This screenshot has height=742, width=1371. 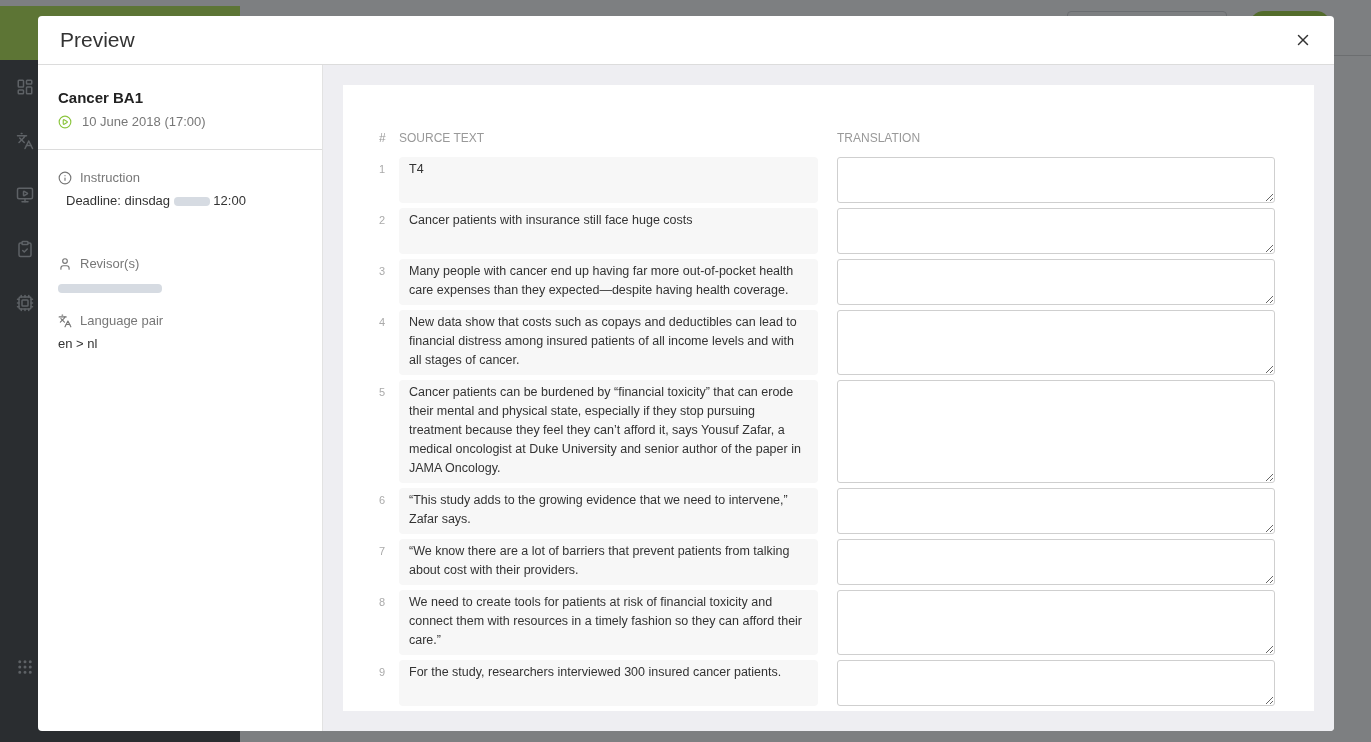 What do you see at coordinates (97, 40) in the screenshot?
I see `dialog-title: Preview` at bounding box center [97, 40].